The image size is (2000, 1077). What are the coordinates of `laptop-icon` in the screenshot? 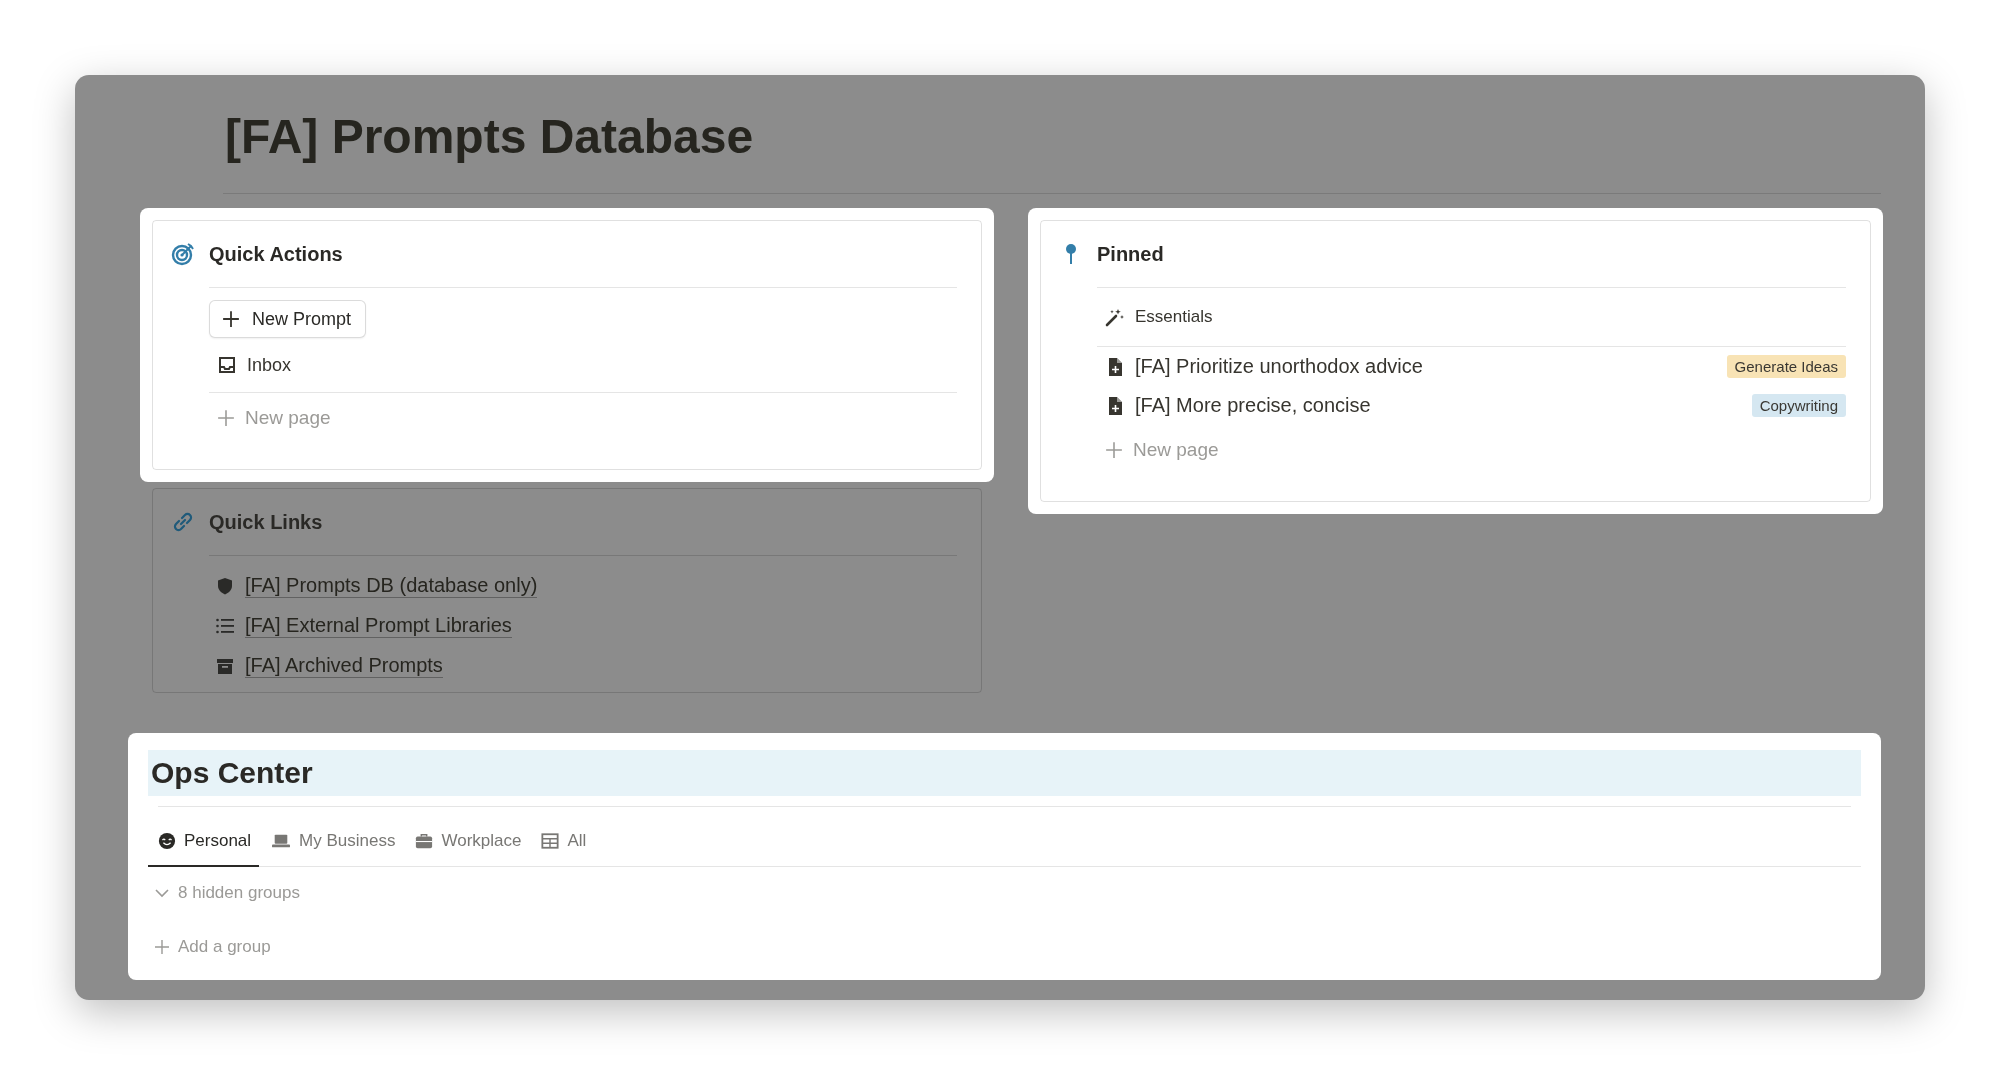 It's located at (281, 841).